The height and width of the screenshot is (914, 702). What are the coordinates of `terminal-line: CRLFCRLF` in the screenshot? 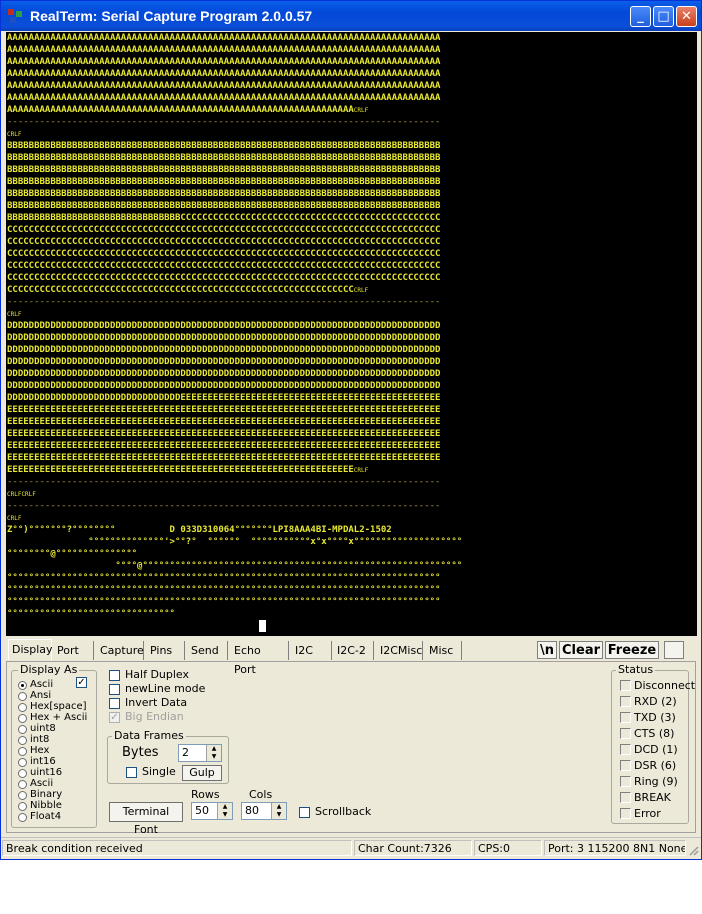 It's located at (234, 494).